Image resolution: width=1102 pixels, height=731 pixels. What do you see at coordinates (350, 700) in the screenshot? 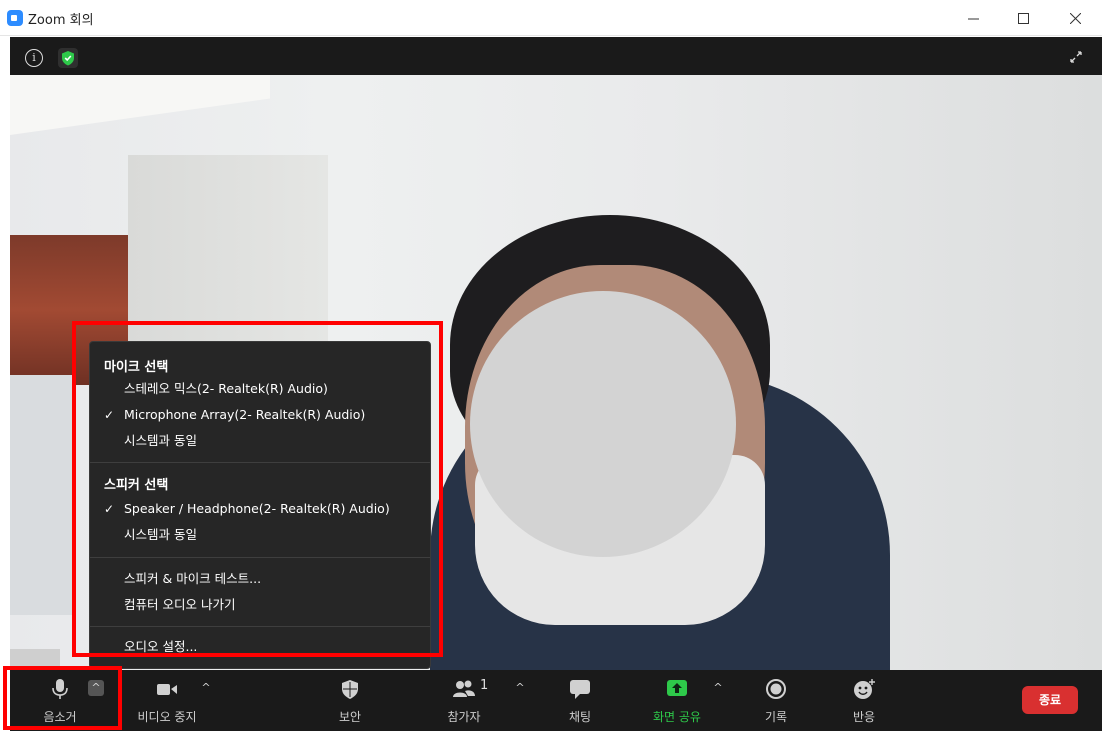
I see `security-button: 보안` at bounding box center [350, 700].